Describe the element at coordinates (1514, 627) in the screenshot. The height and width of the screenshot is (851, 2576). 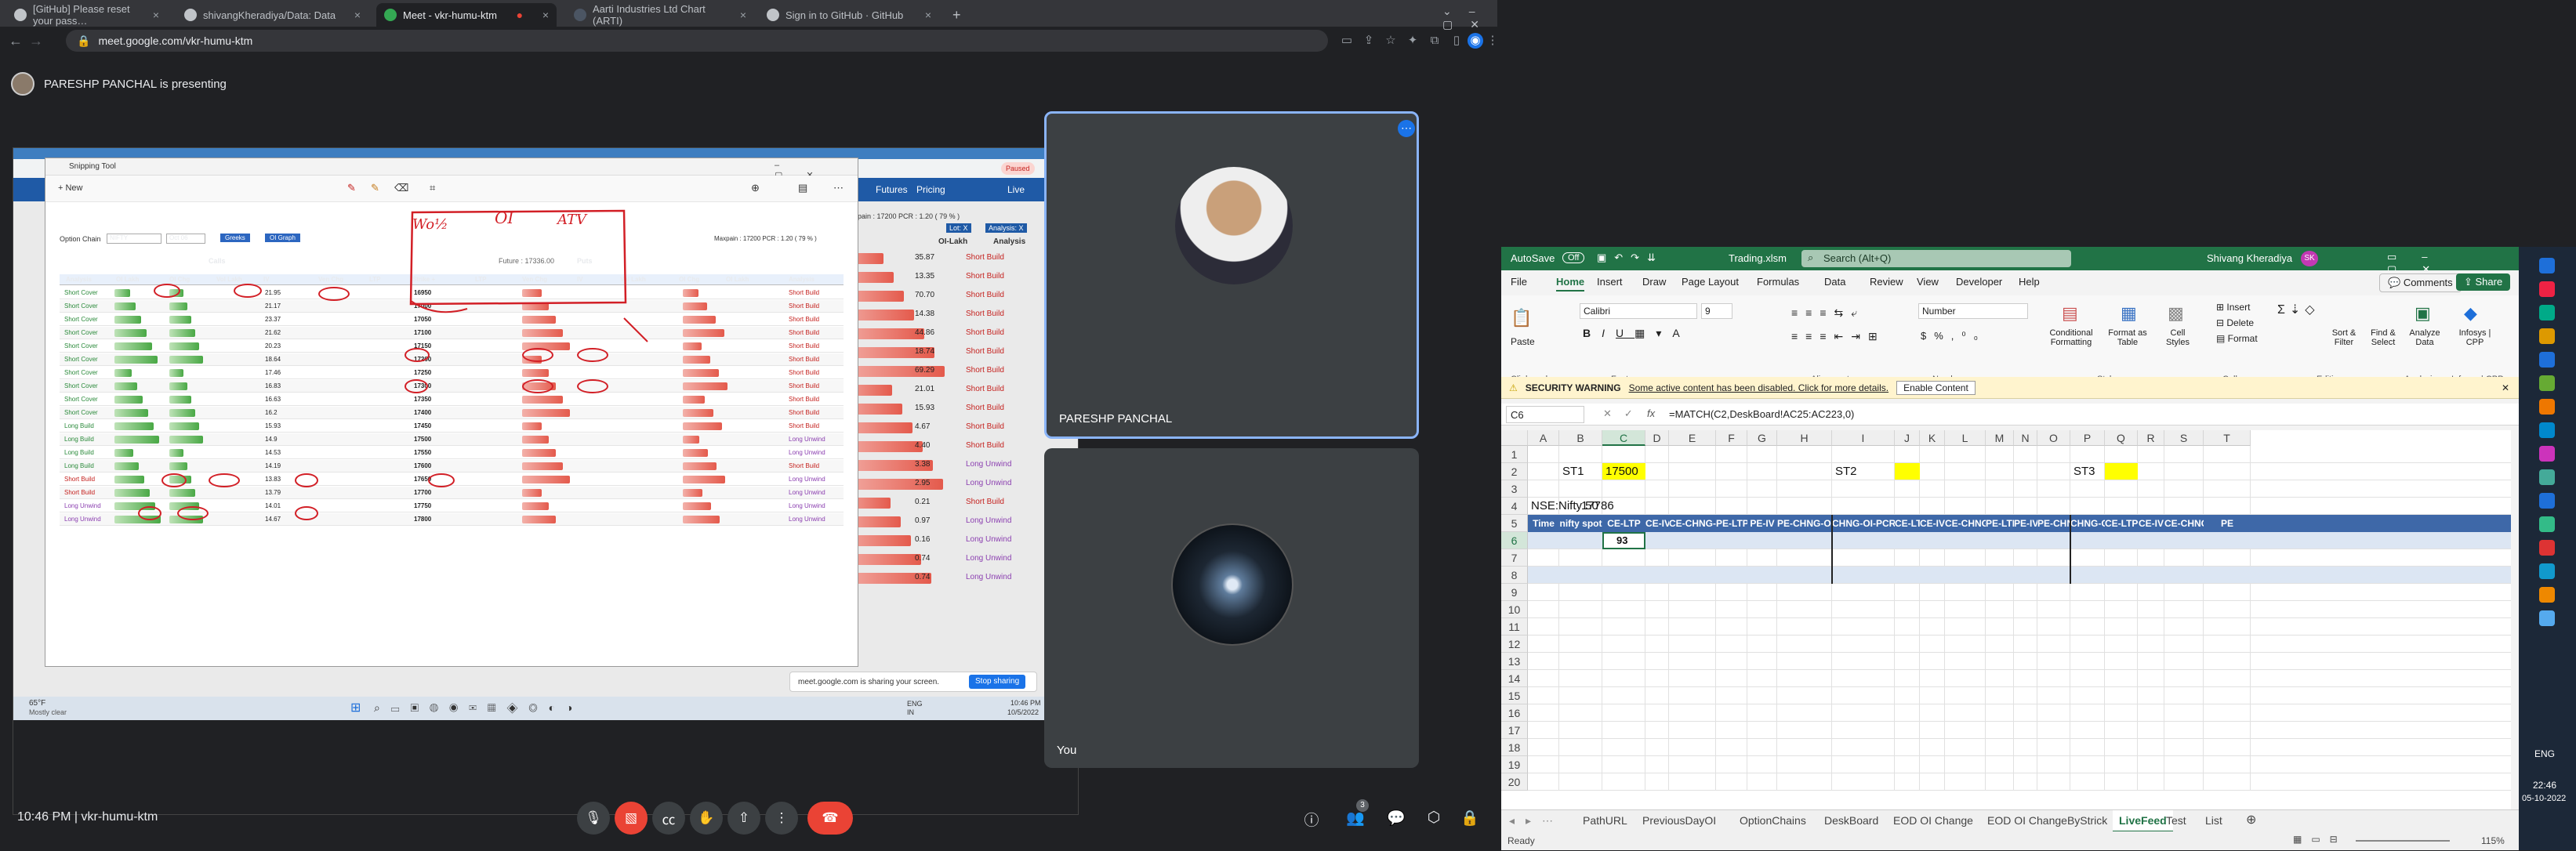
I see `row-header-11: 11` at that location.